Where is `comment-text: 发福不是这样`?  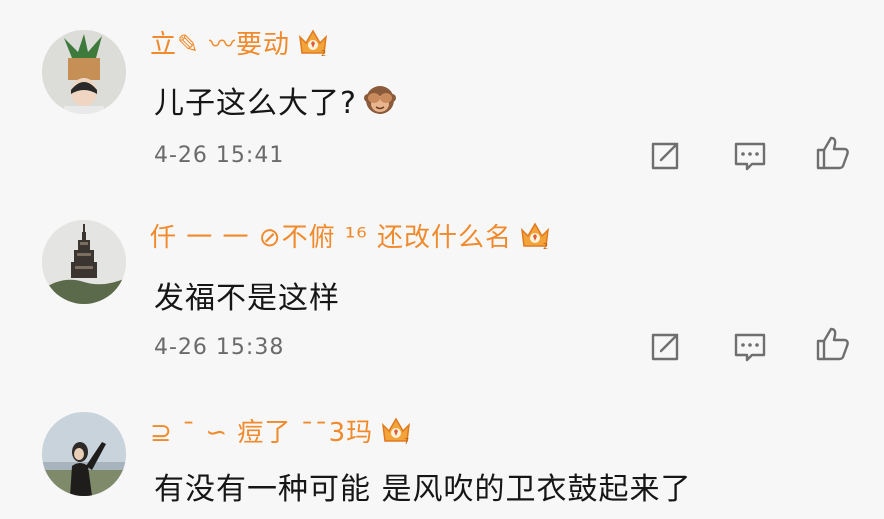 comment-text: 发福不是这样 is located at coordinates (247, 298).